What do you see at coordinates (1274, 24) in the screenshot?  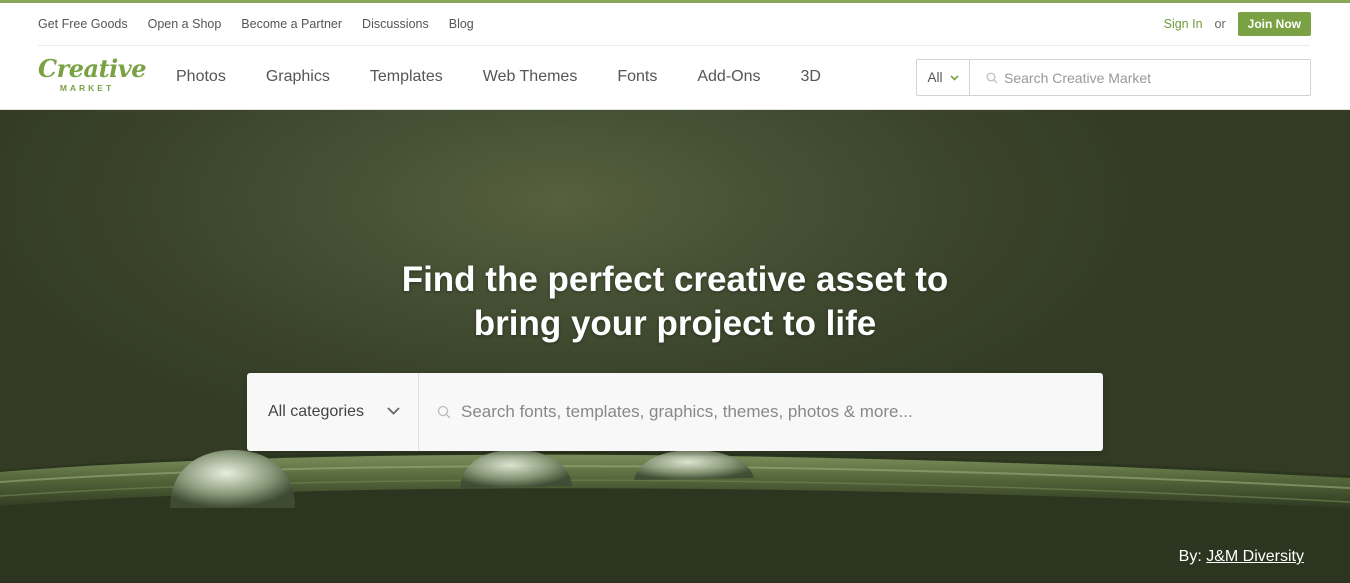 I see `join-now-button: Join Now` at bounding box center [1274, 24].